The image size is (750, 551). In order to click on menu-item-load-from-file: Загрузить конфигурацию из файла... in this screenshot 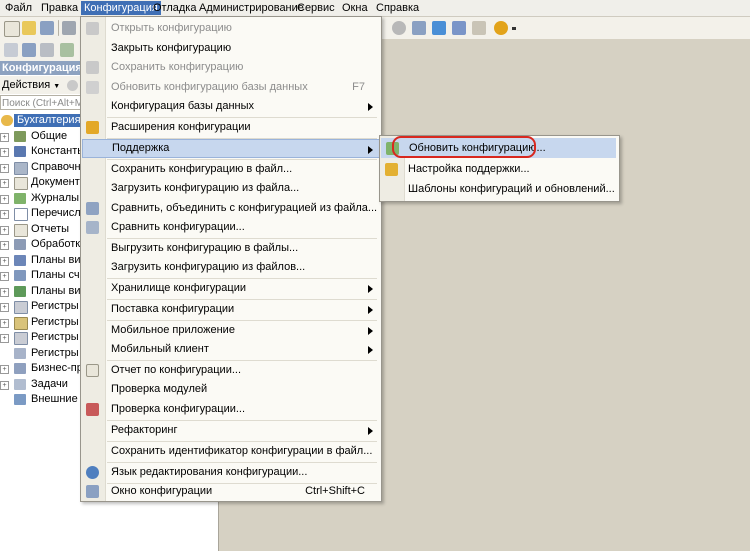, I will do `click(230, 188)`.